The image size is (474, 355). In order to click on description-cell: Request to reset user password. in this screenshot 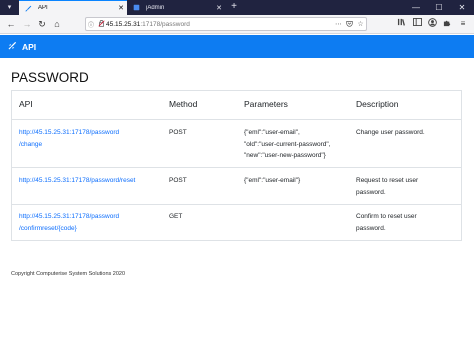, I will do `click(387, 186)`.